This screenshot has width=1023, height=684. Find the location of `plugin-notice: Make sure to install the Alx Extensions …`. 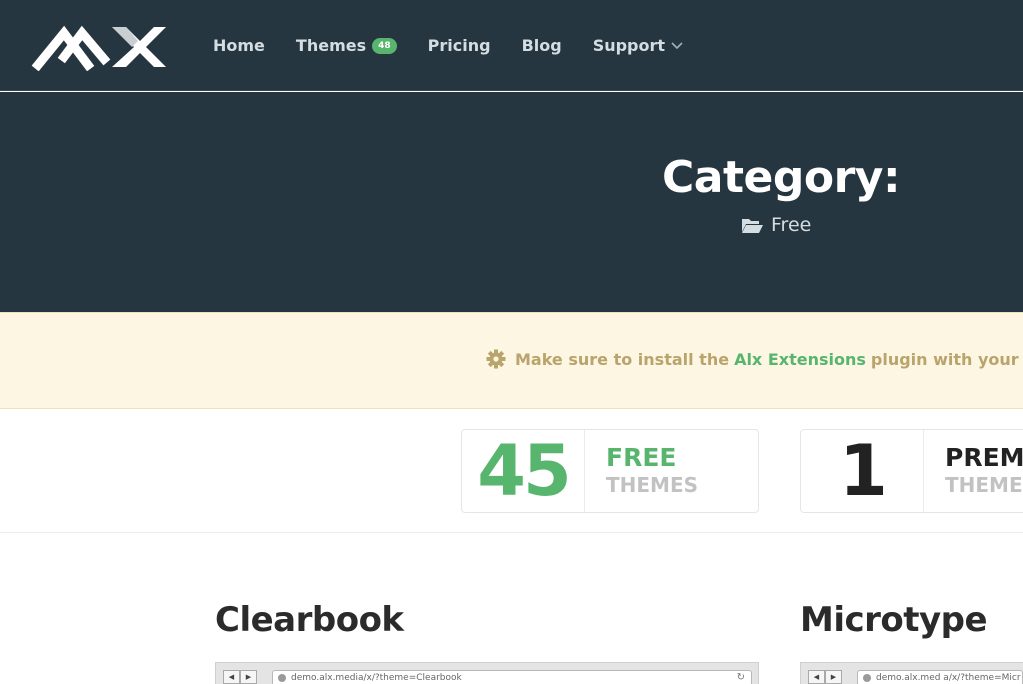

plugin-notice: Make sure to install the Alx Extensions … is located at coordinates (511, 360).